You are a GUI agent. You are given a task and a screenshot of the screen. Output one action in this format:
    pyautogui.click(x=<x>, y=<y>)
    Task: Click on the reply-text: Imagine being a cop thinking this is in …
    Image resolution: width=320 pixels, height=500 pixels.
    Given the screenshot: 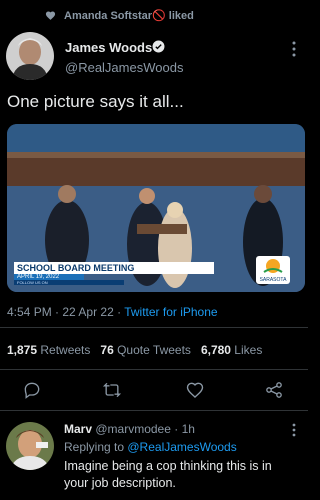 What is the action you would take?
    pyautogui.click(x=168, y=474)
    